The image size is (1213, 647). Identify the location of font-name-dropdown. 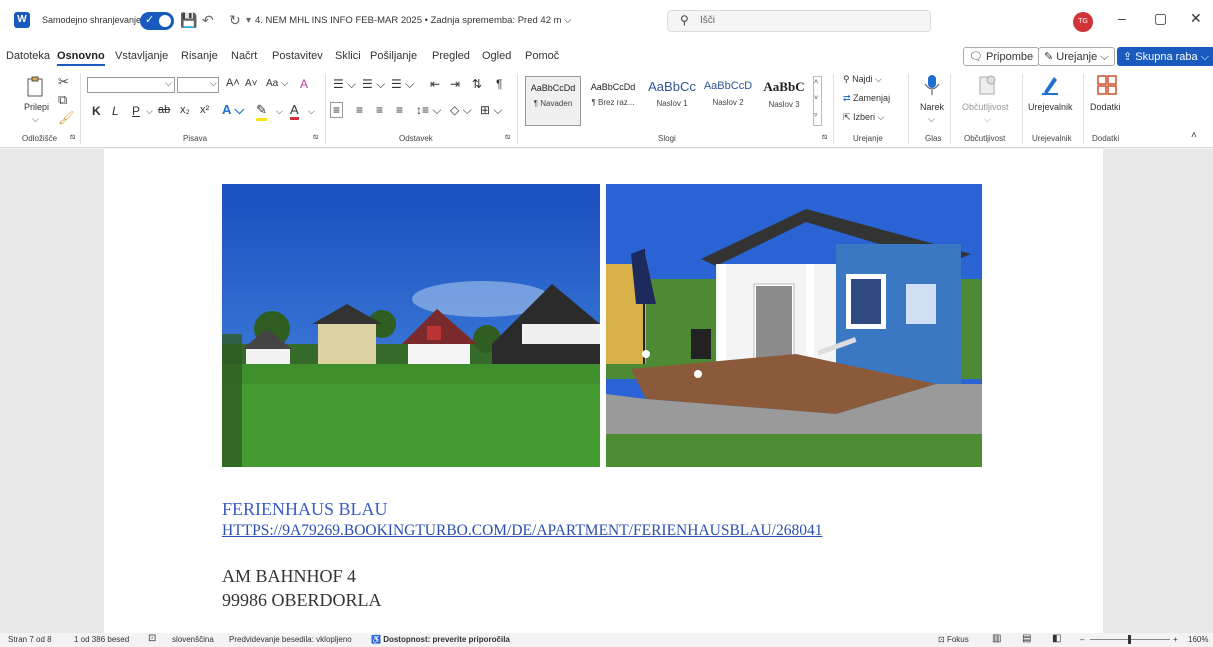
(131, 85).